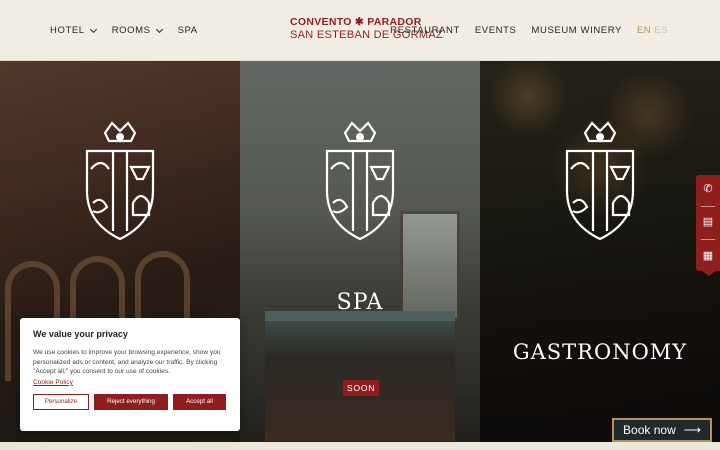 This screenshot has width=720, height=450. Describe the element at coordinates (661, 30) in the screenshot. I see `lang-es: ES` at that location.